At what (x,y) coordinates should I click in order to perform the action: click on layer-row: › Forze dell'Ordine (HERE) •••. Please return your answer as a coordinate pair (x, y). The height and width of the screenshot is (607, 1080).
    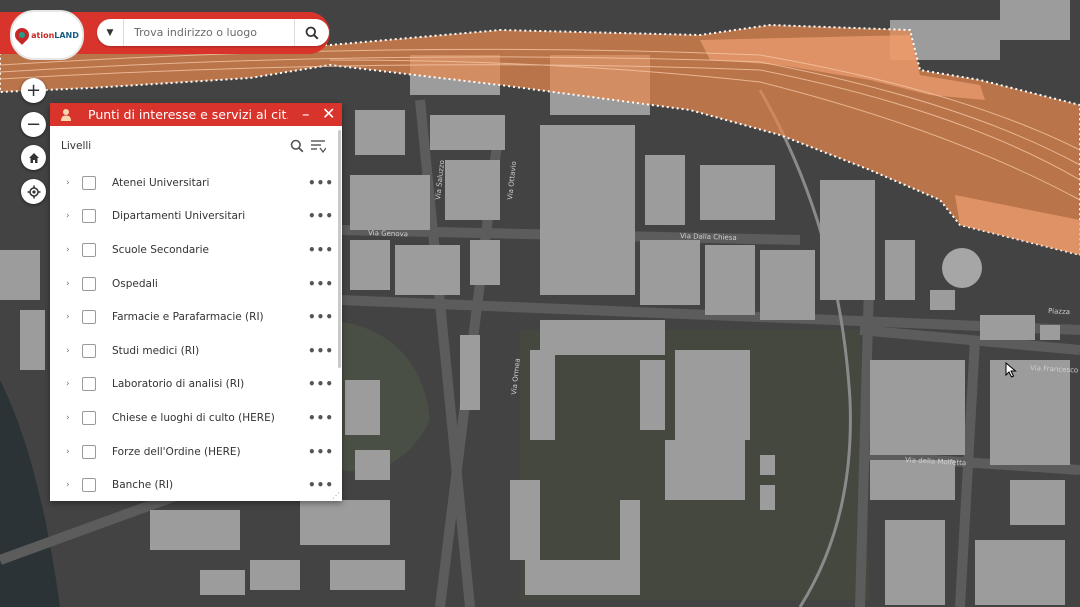
    Looking at the image, I should click on (196, 452).